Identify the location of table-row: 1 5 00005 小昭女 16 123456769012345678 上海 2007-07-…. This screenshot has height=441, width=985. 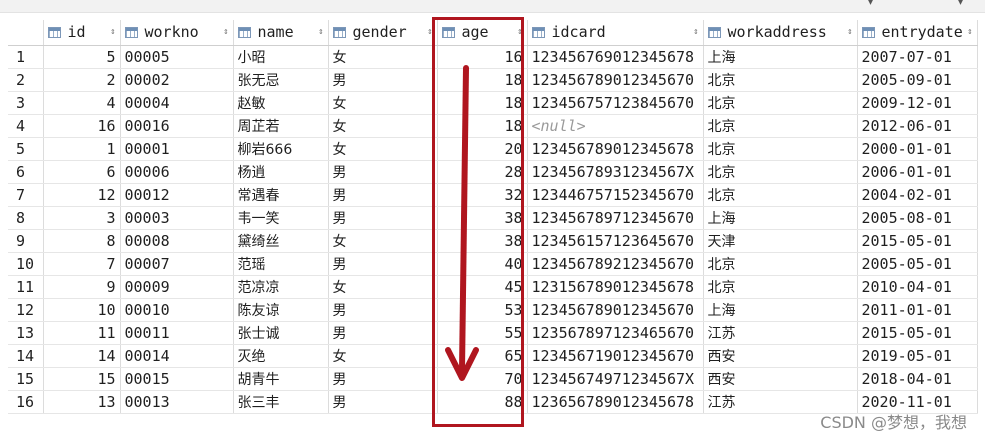
(493, 57).